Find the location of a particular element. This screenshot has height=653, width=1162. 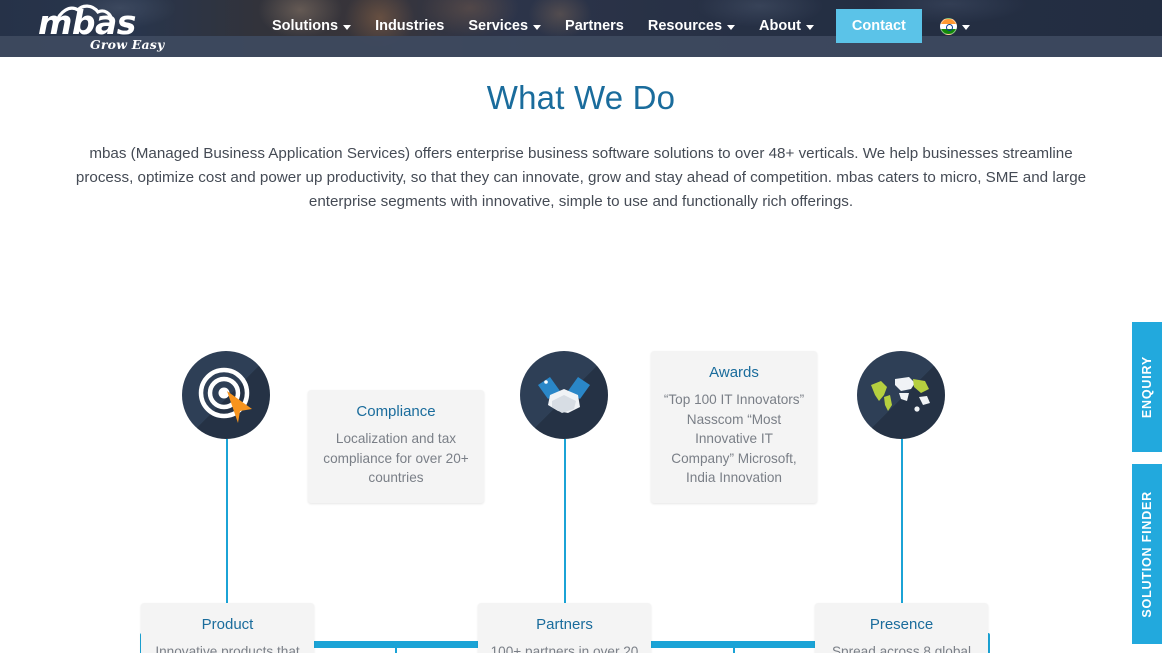

side-tab-label: ENQUIRY is located at coordinates (1147, 387).